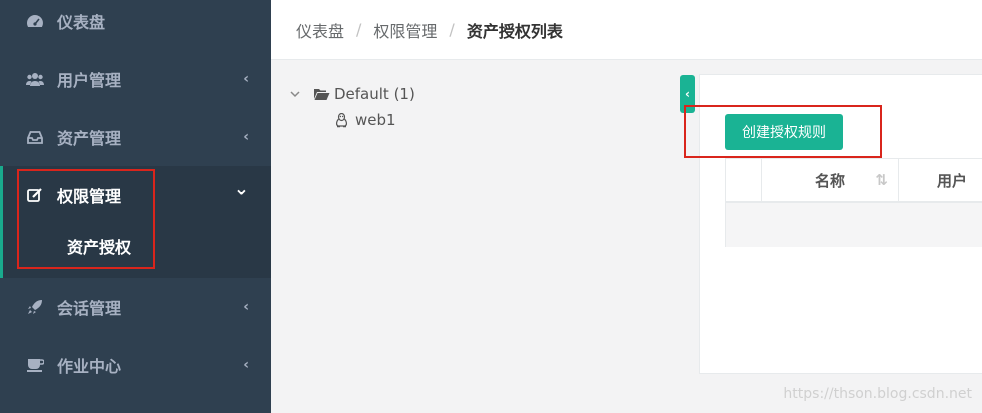  What do you see at coordinates (81, 22) in the screenshot?
I see `nav-label: 仪表盘` at bounding box center [81, 22].